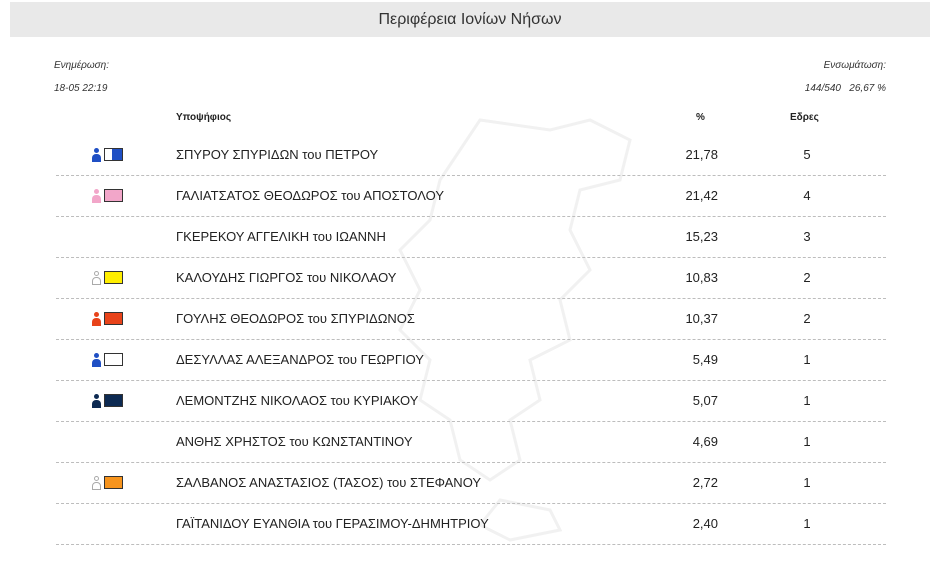 The image size is (947, 582). I want to click on column-header-seats: Εδρες, so click(804, 117).